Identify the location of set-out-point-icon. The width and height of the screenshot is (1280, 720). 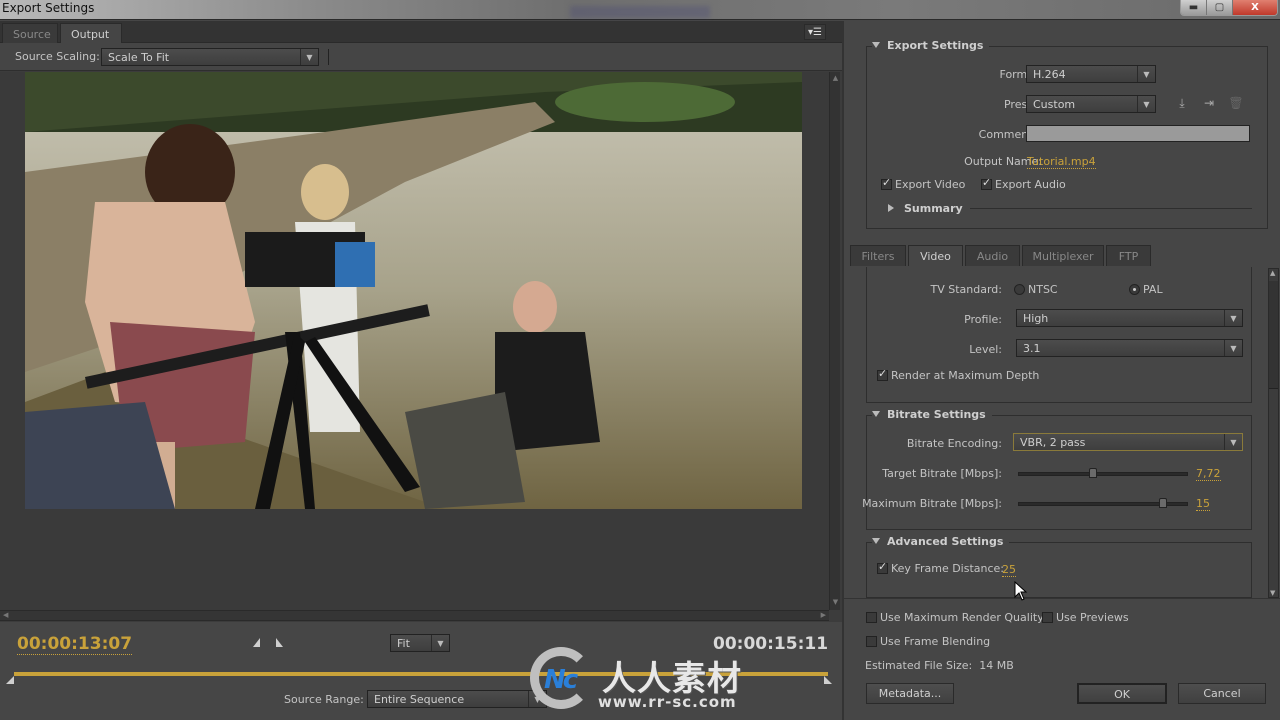
(279, 642).